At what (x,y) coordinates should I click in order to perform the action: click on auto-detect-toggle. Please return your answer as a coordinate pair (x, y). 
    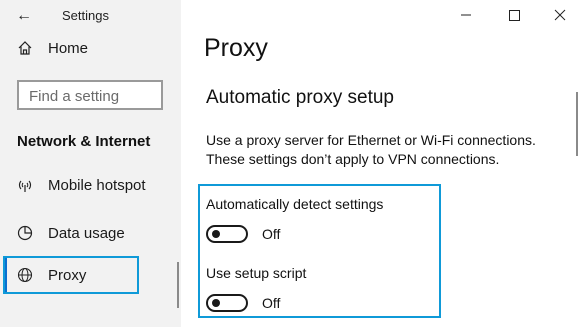
    Looking at the image, I should click on (227, 234).